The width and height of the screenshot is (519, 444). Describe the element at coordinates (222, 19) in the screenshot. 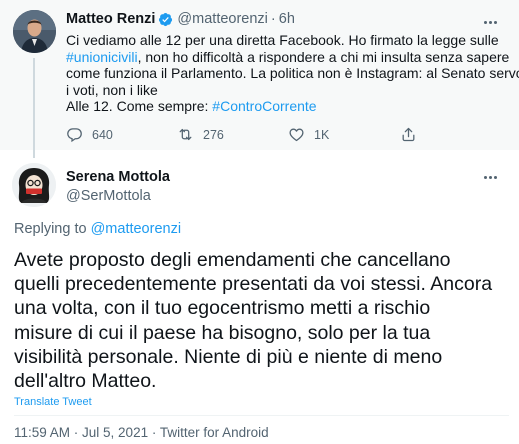

I see `author-handle: @matteorenzi` at that location.